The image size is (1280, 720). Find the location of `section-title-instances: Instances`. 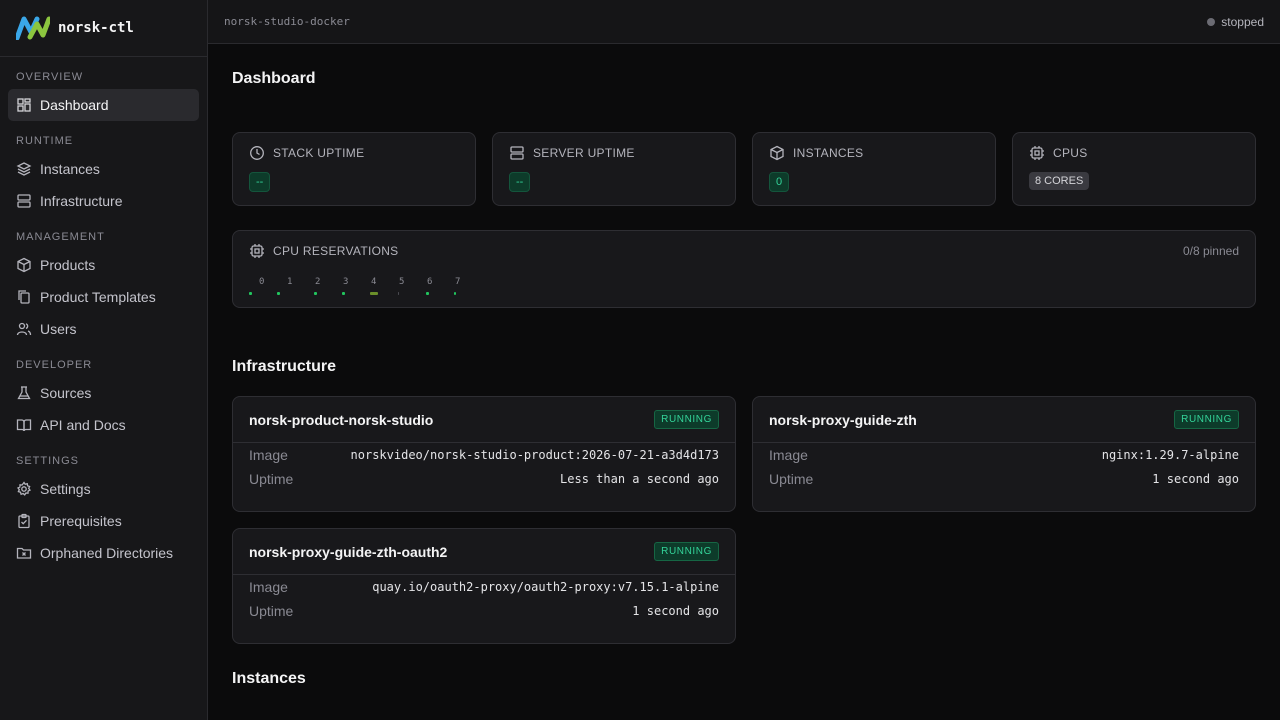

section-title-instances: Instances is located at coordinates (269, 678).